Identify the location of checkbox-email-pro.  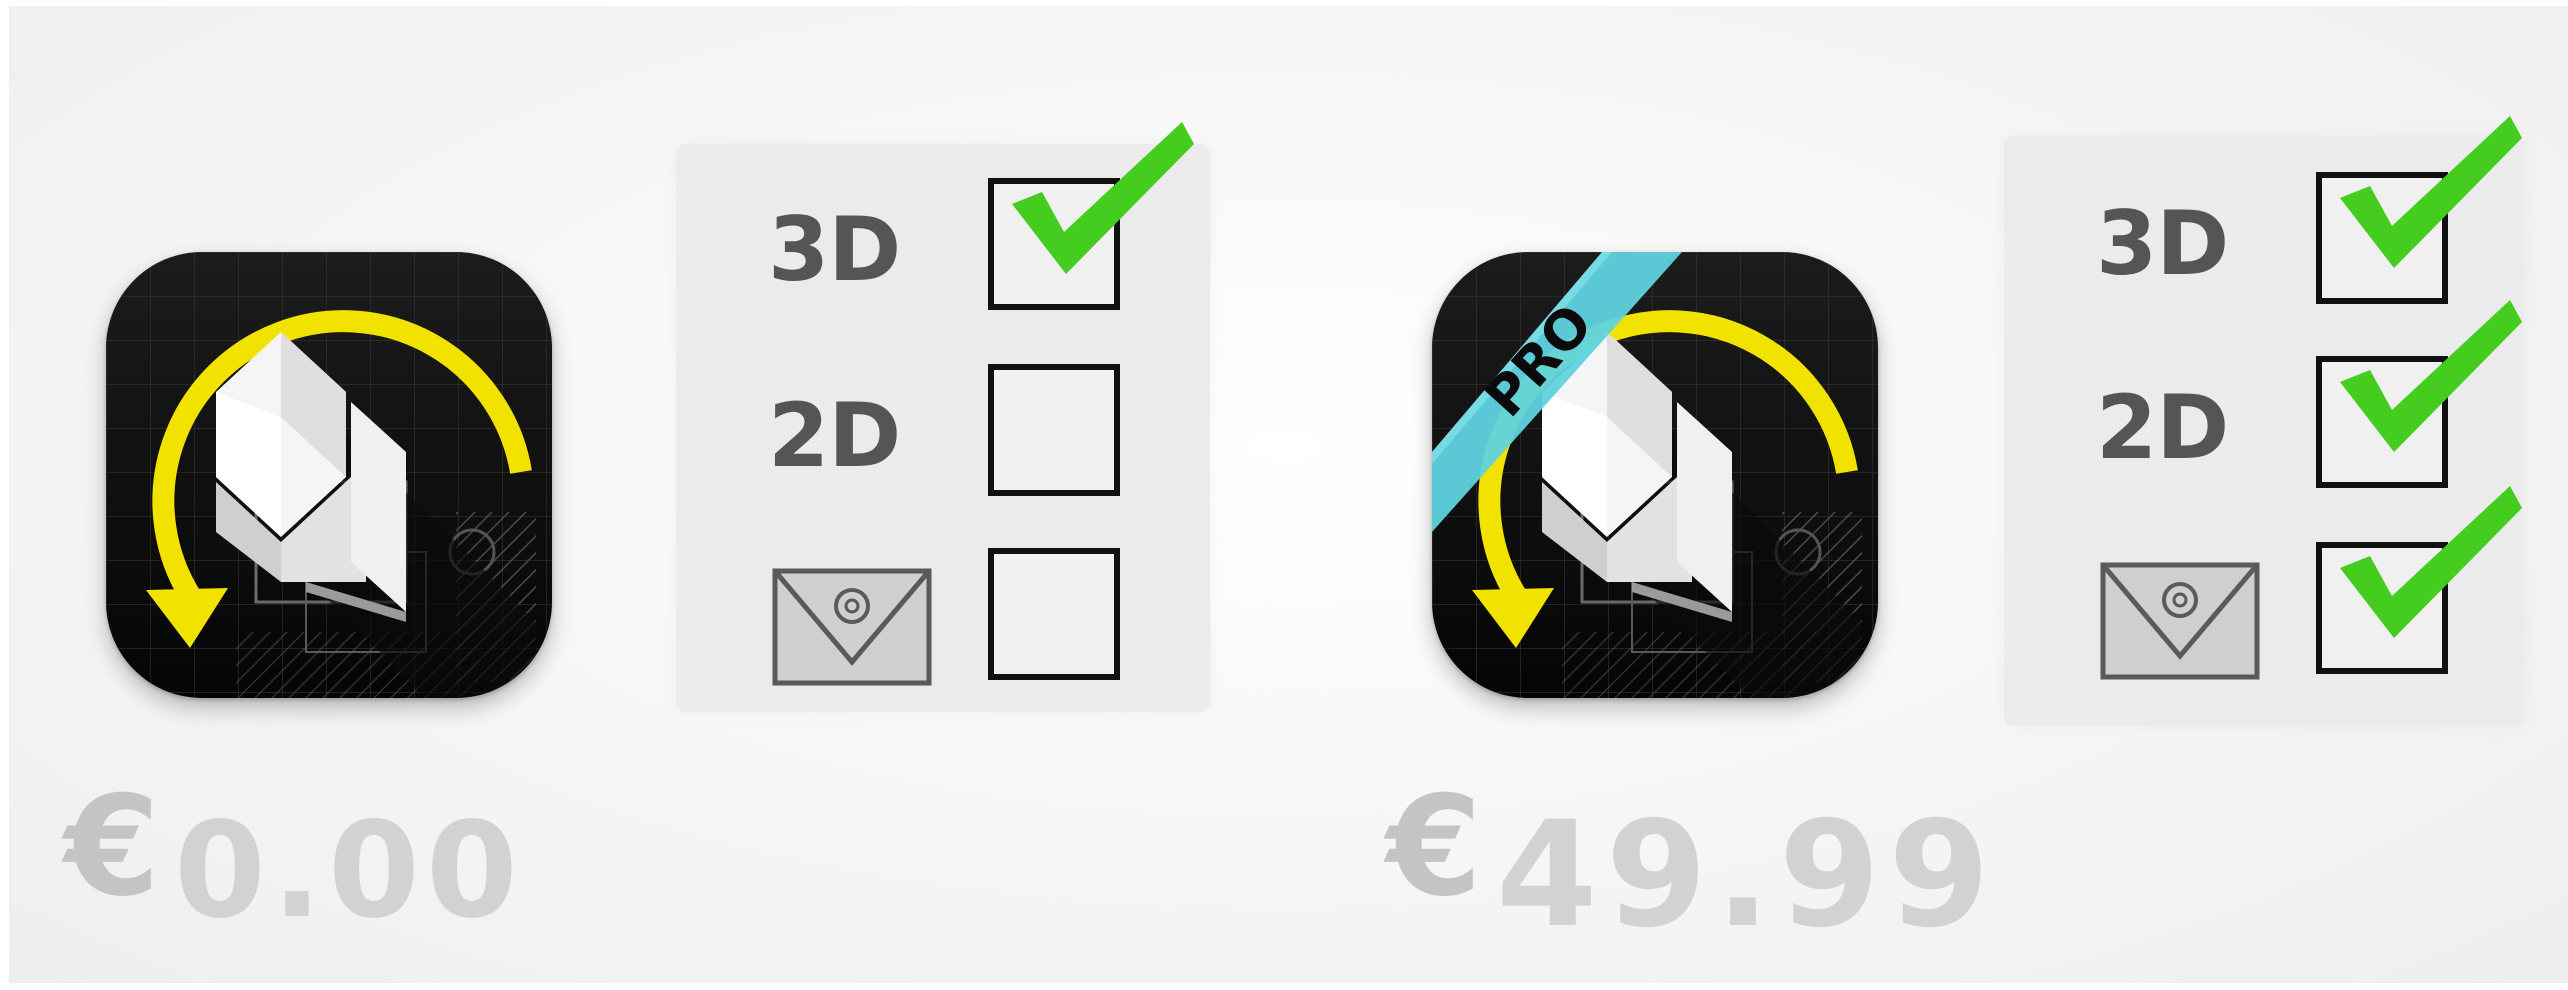
(2419, 580).